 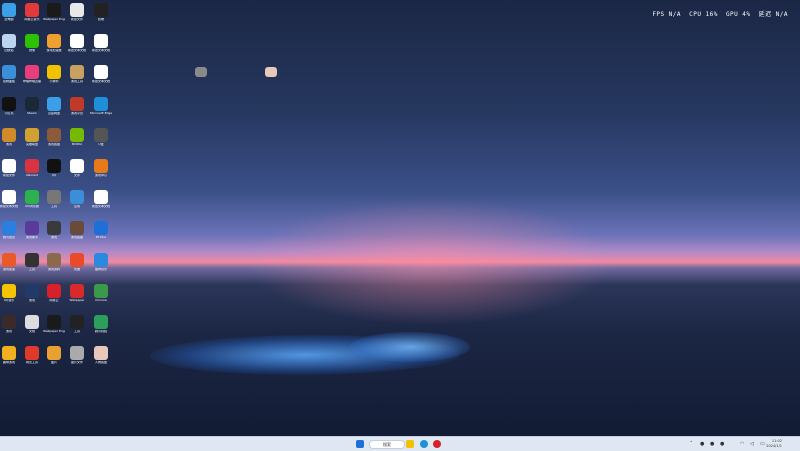 What do you see at coordinates (32, 230) in the screenshot?
I see `desktop-icon: 游戏助手` at bounding box center [32, 230].